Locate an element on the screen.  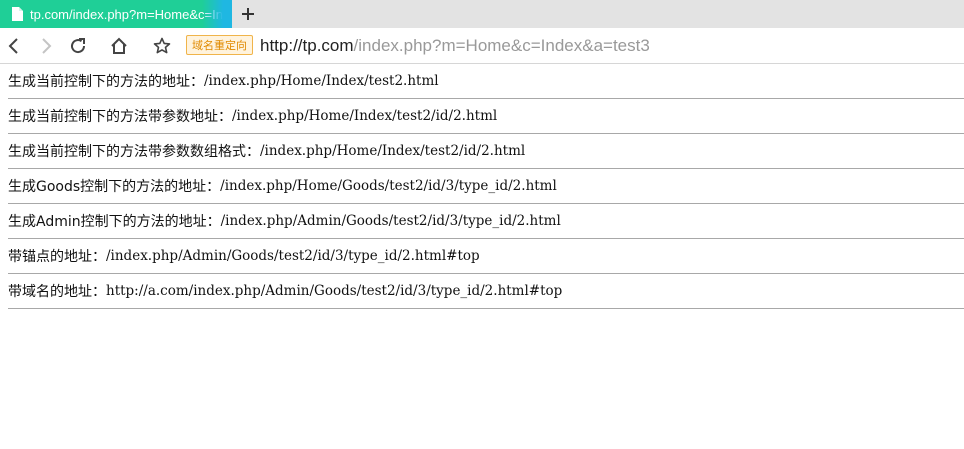
row-label: 生成当前控制下的方法的地址： is located at coordinates (106, 82).